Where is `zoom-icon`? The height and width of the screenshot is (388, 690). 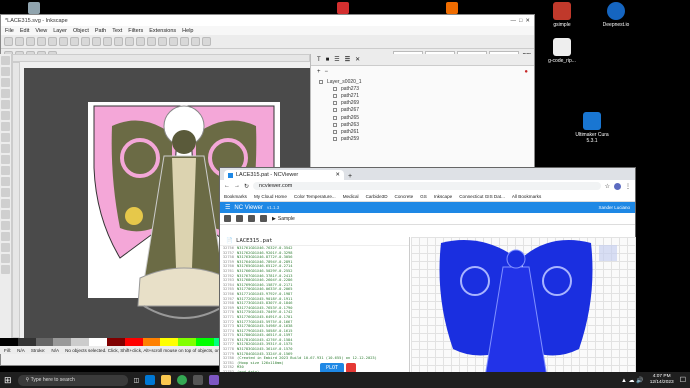
zoom-icon is located at coordinates (118, 41).